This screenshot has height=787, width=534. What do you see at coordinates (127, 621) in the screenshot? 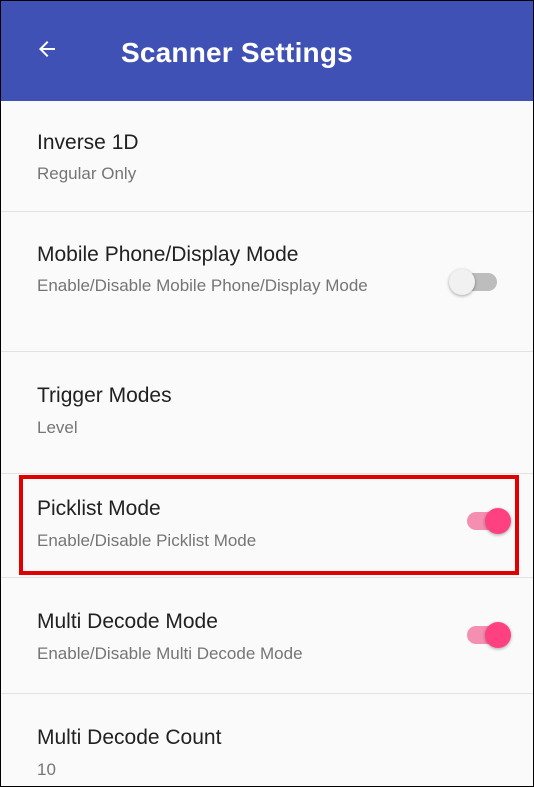
I see `setting-title: Multi Decode Mode` at bounding box center [127, 621].